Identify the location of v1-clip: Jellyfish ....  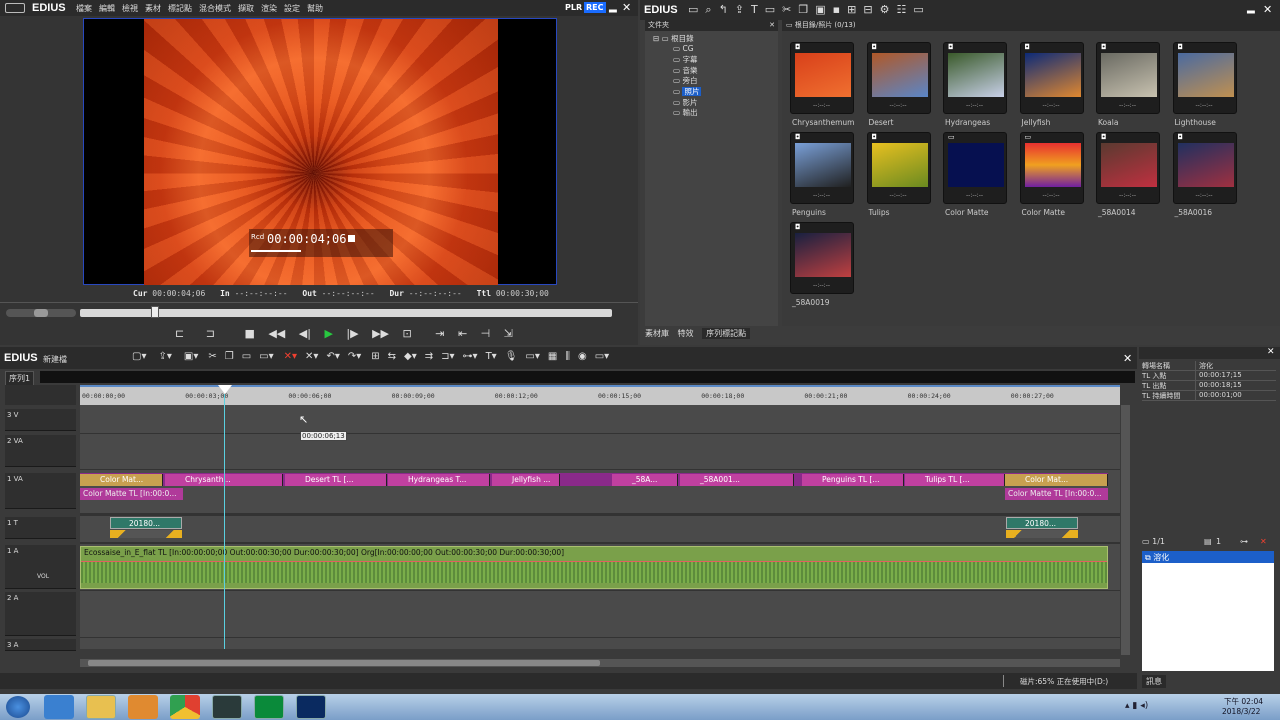
(526, 480).